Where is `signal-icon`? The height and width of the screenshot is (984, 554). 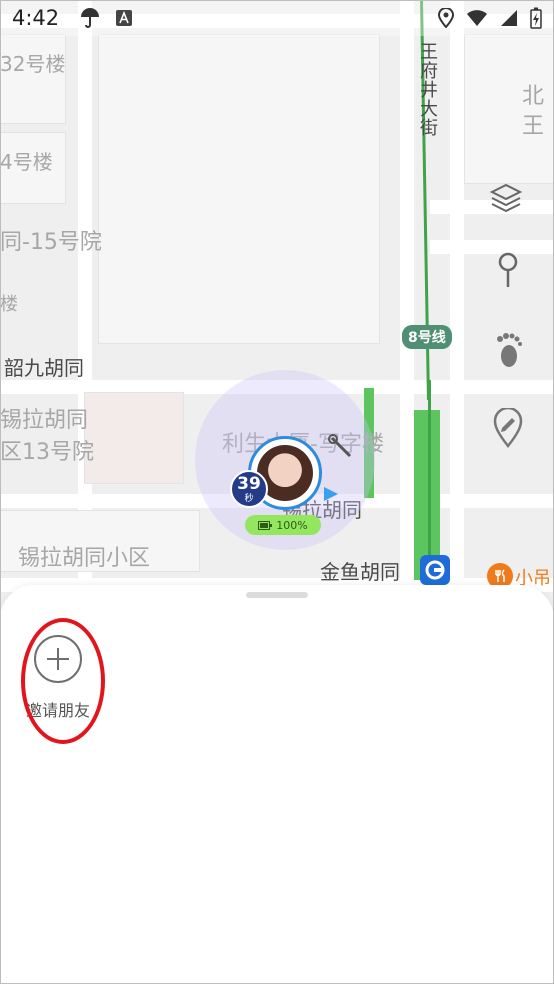 signal-icon is located at coordinates (509, 18).